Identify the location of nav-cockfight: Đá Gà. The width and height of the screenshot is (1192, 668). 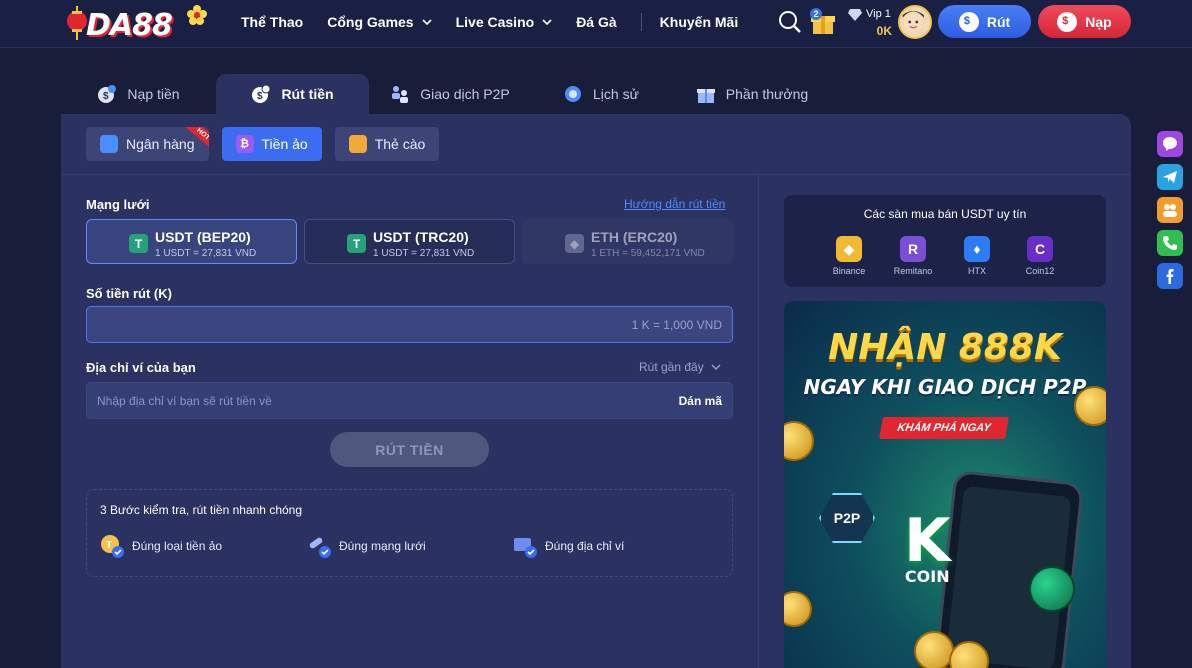
(596, 22).